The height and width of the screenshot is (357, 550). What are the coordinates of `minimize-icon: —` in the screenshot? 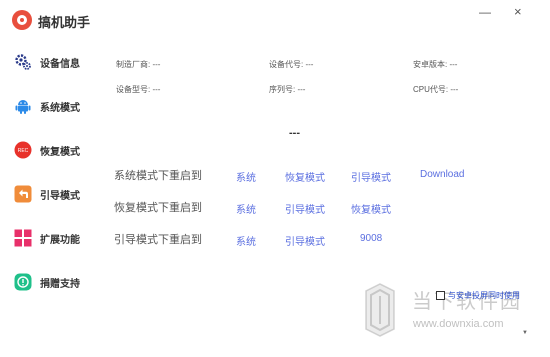 It's located at (485, 12).